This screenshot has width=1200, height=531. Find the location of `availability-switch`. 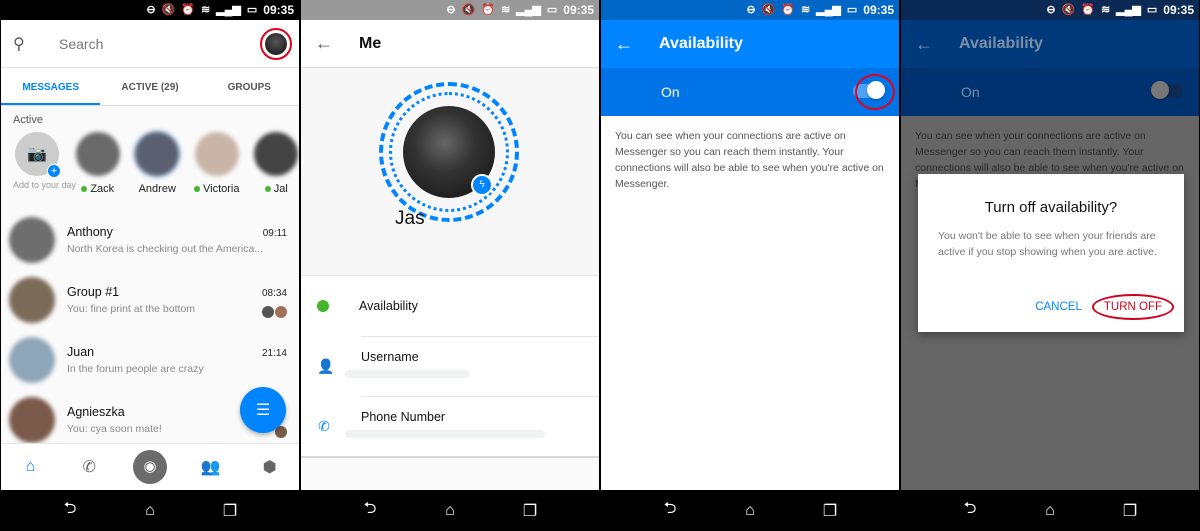

availability-switch is located at coordinates (1167, 90).